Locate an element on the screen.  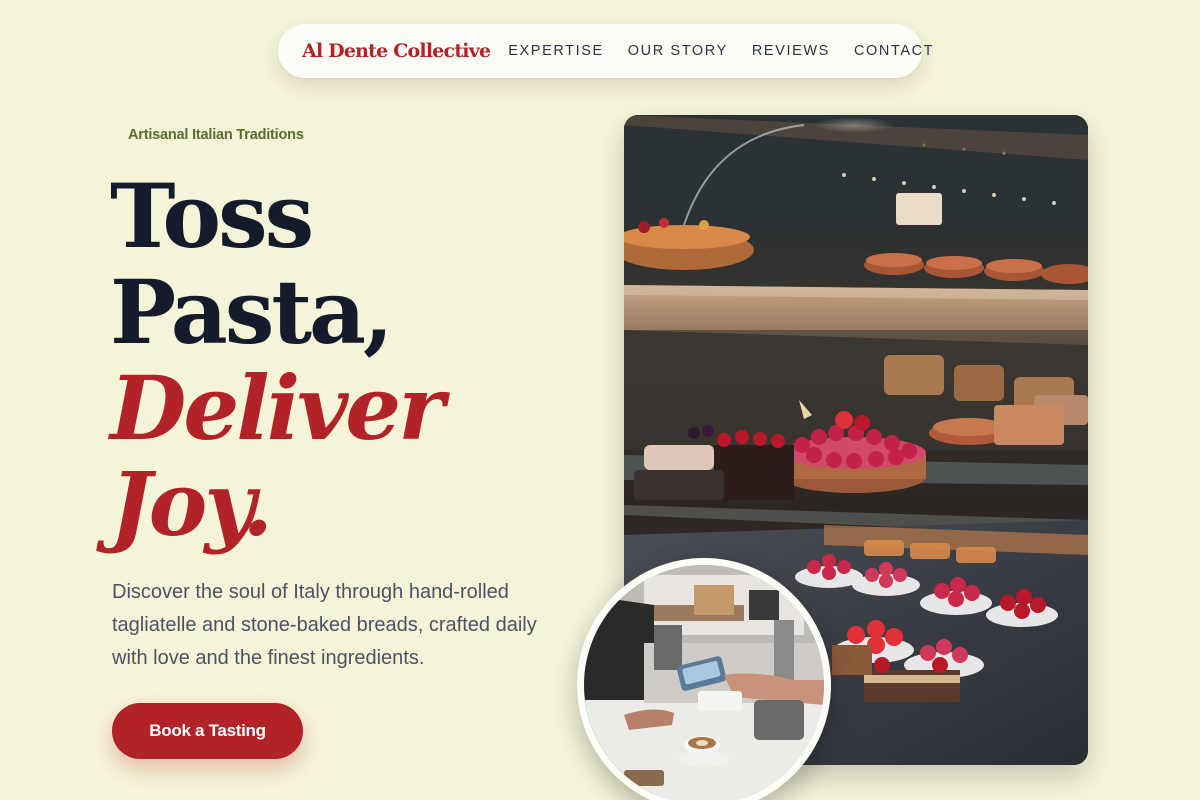
nav-link-reviews: REVIEWS is located at coordinates (791, 51).